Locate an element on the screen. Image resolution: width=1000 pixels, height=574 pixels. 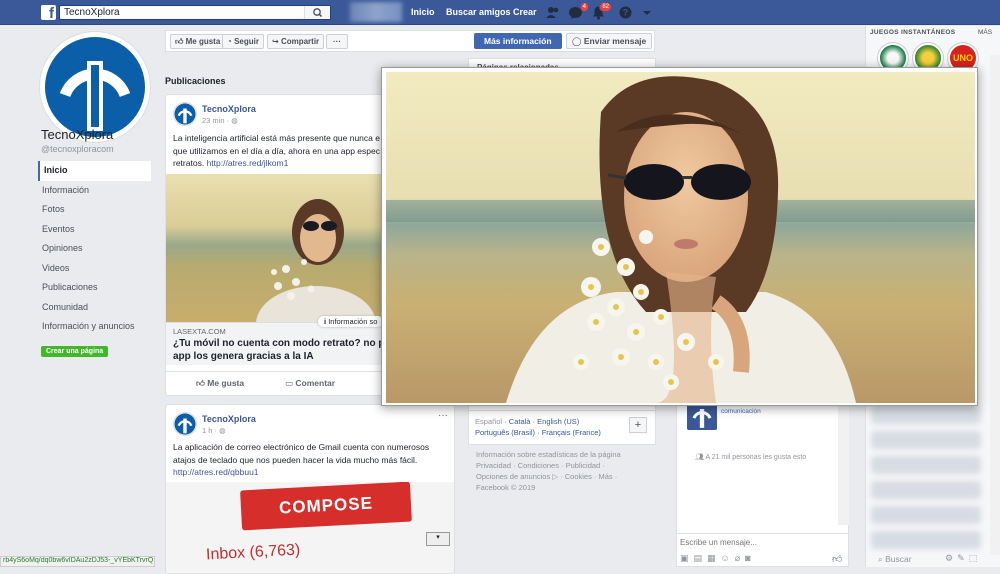
share-button: ↪ Compartir is located at coordinates (296, 41).